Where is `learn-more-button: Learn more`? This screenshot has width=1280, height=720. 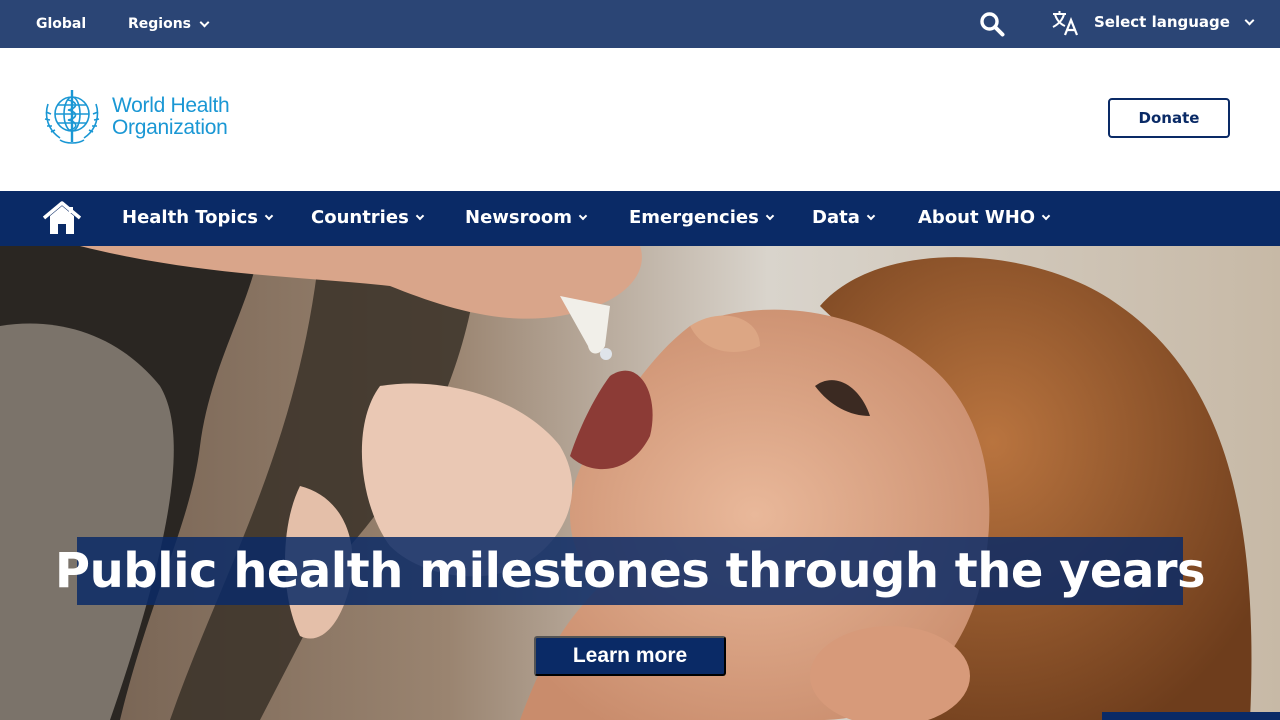 learn-more-button: Learn more is located at coordinates (630, 656).